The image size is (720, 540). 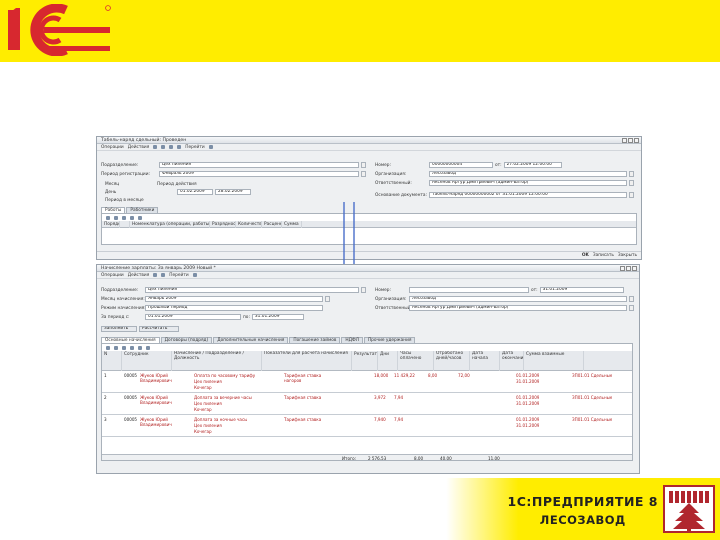 What do you see at coordinates (108, 347) in the screenshot?
I see `pg-add-icon` at bounding box center [108, 347].